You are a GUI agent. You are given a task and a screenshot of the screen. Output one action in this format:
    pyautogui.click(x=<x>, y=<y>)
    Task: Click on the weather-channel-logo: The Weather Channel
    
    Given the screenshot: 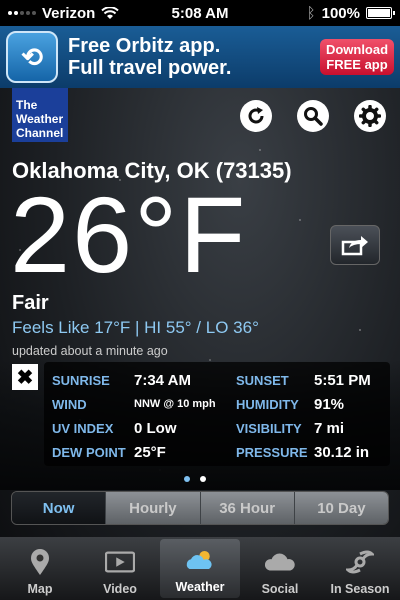 What is the action you would take?
    pyautogui.click(x=40, y=115)
    